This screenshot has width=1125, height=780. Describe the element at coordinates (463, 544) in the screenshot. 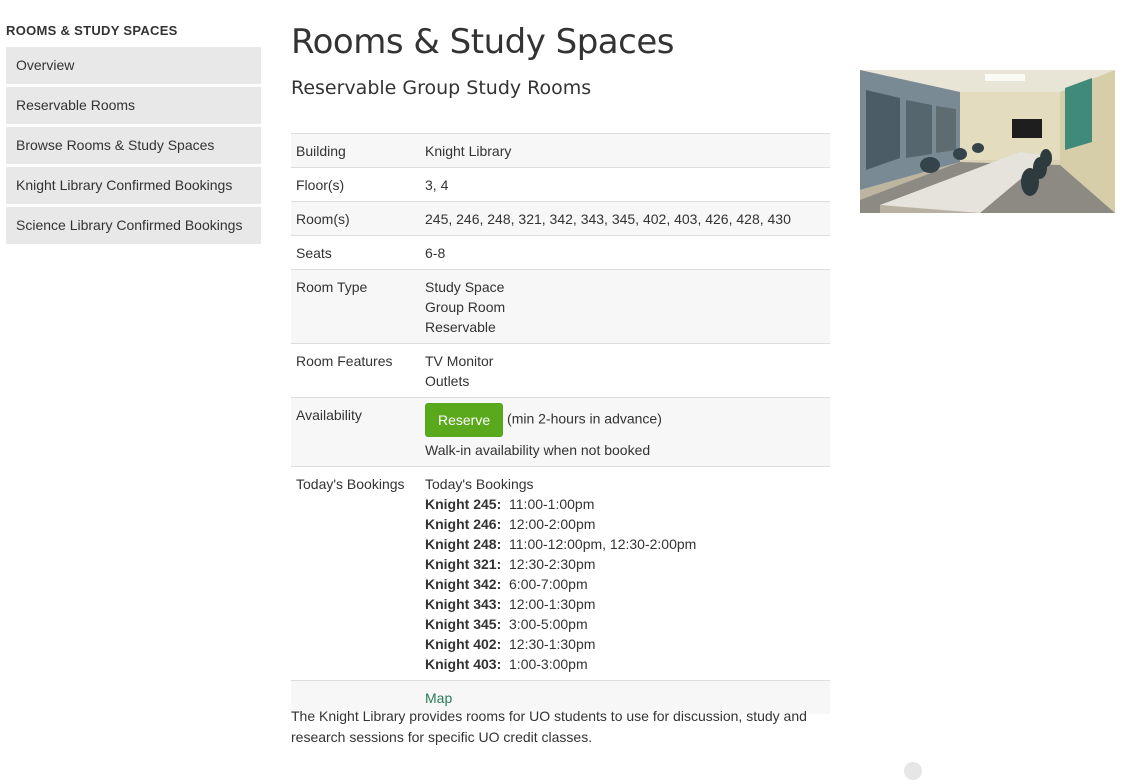

I see `booking-room: Knight 248:` at that location.